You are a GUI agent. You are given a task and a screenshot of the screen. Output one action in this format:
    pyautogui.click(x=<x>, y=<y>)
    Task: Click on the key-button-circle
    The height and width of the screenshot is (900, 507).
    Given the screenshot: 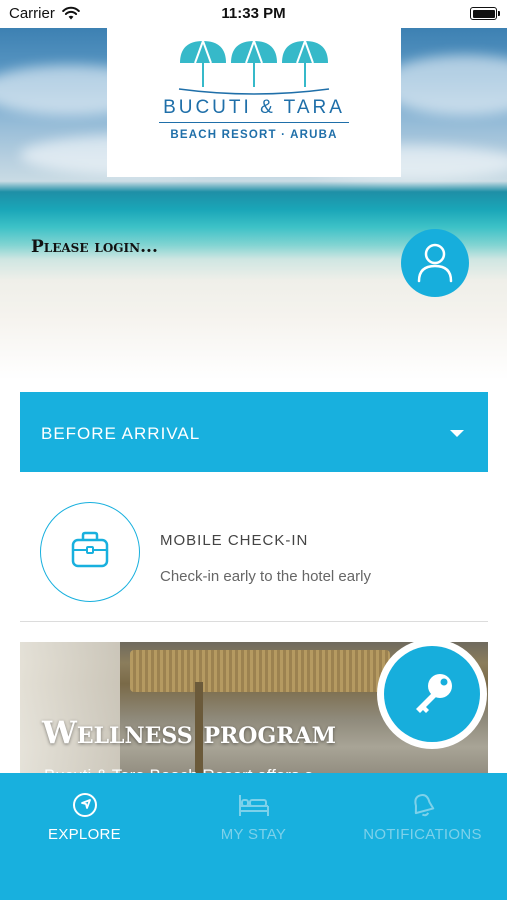 What is the action you would take?
    pyautogui.click(x=432, y=694)
    